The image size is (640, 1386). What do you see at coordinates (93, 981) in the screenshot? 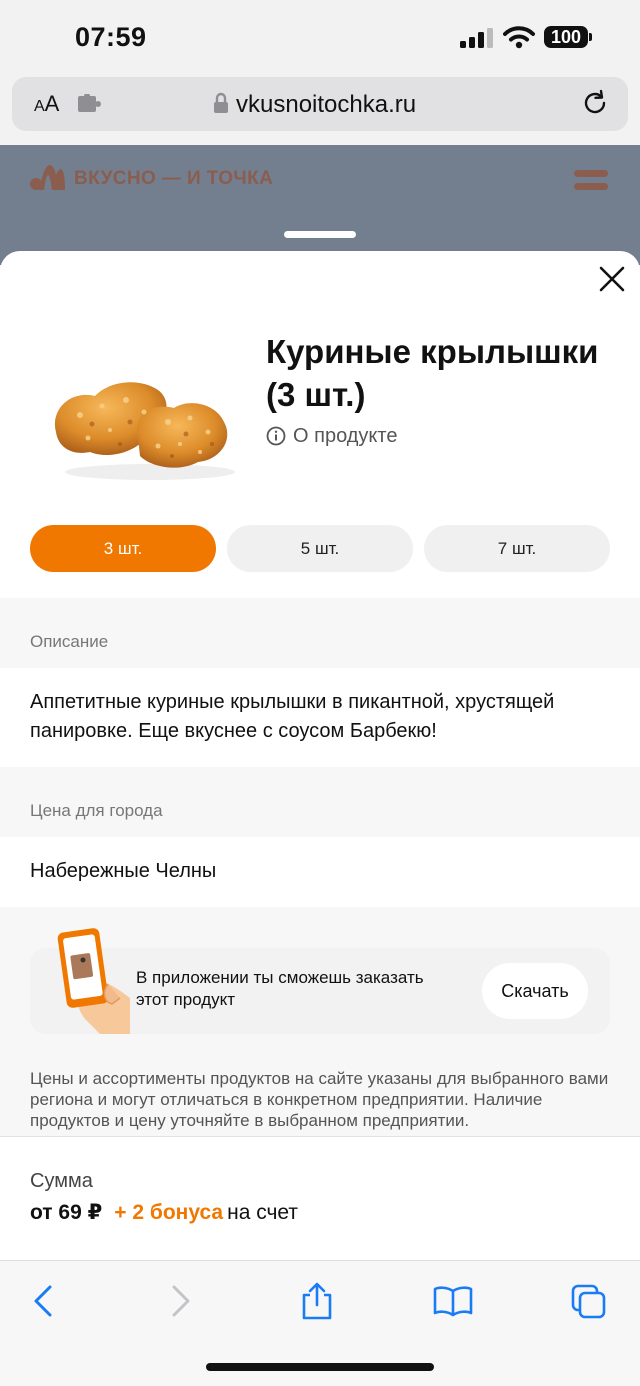
I see `phone-in-hand-icon` at bounding box center [93, 981].